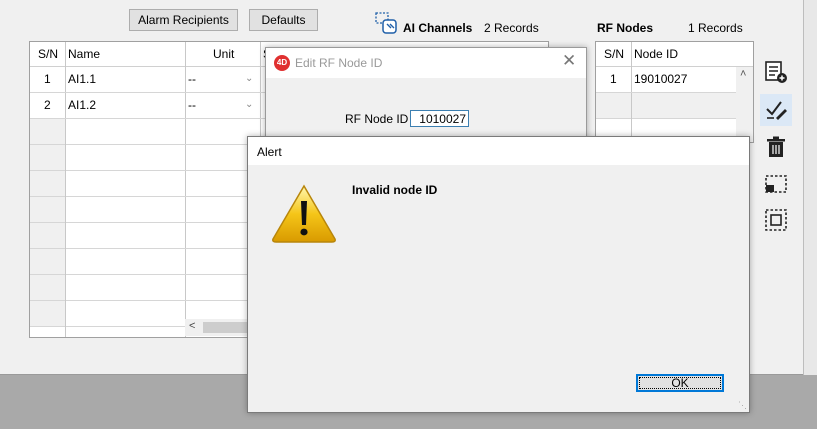  What do you see at coordinates (715, 28) in the screenshot?
I see `rf-nodes-records: 1 Records` at bounding box center [715, 28].